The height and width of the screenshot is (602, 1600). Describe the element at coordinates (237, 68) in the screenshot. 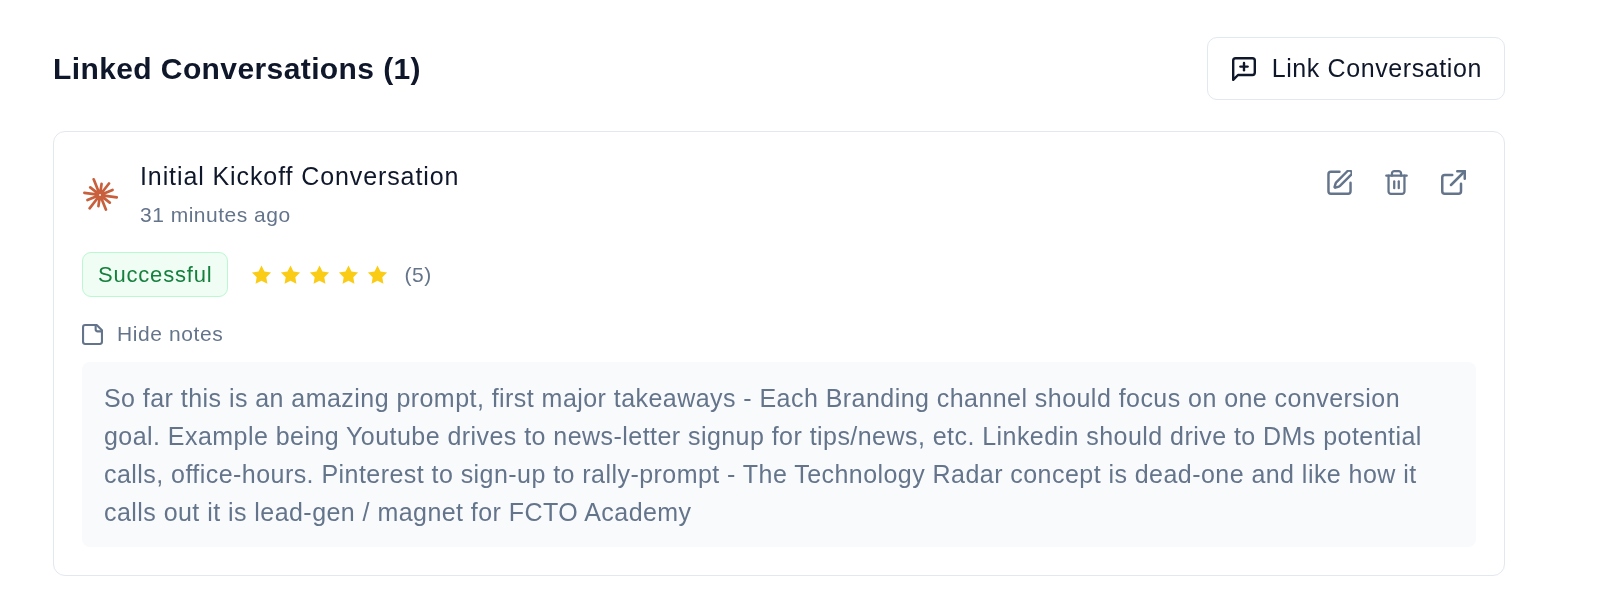

I see `section-title: Linked Conversations (1)` at that location.